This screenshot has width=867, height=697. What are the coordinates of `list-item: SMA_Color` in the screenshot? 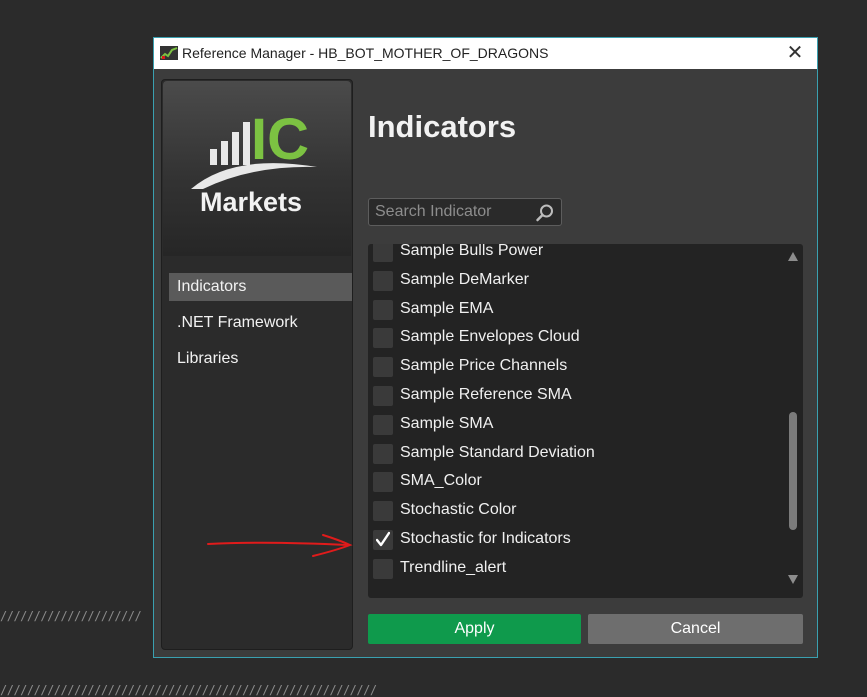 It's located at (573, 481).